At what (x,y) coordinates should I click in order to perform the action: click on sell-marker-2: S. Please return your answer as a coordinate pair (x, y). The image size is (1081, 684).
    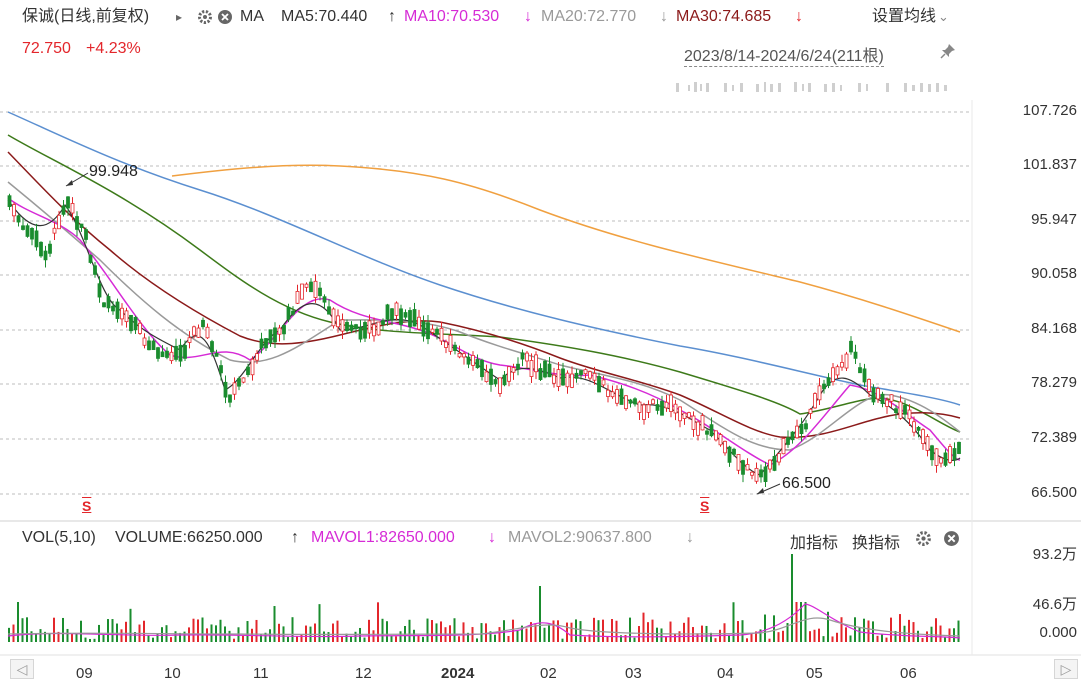
    Looking at the image, I should click on (704, 506).